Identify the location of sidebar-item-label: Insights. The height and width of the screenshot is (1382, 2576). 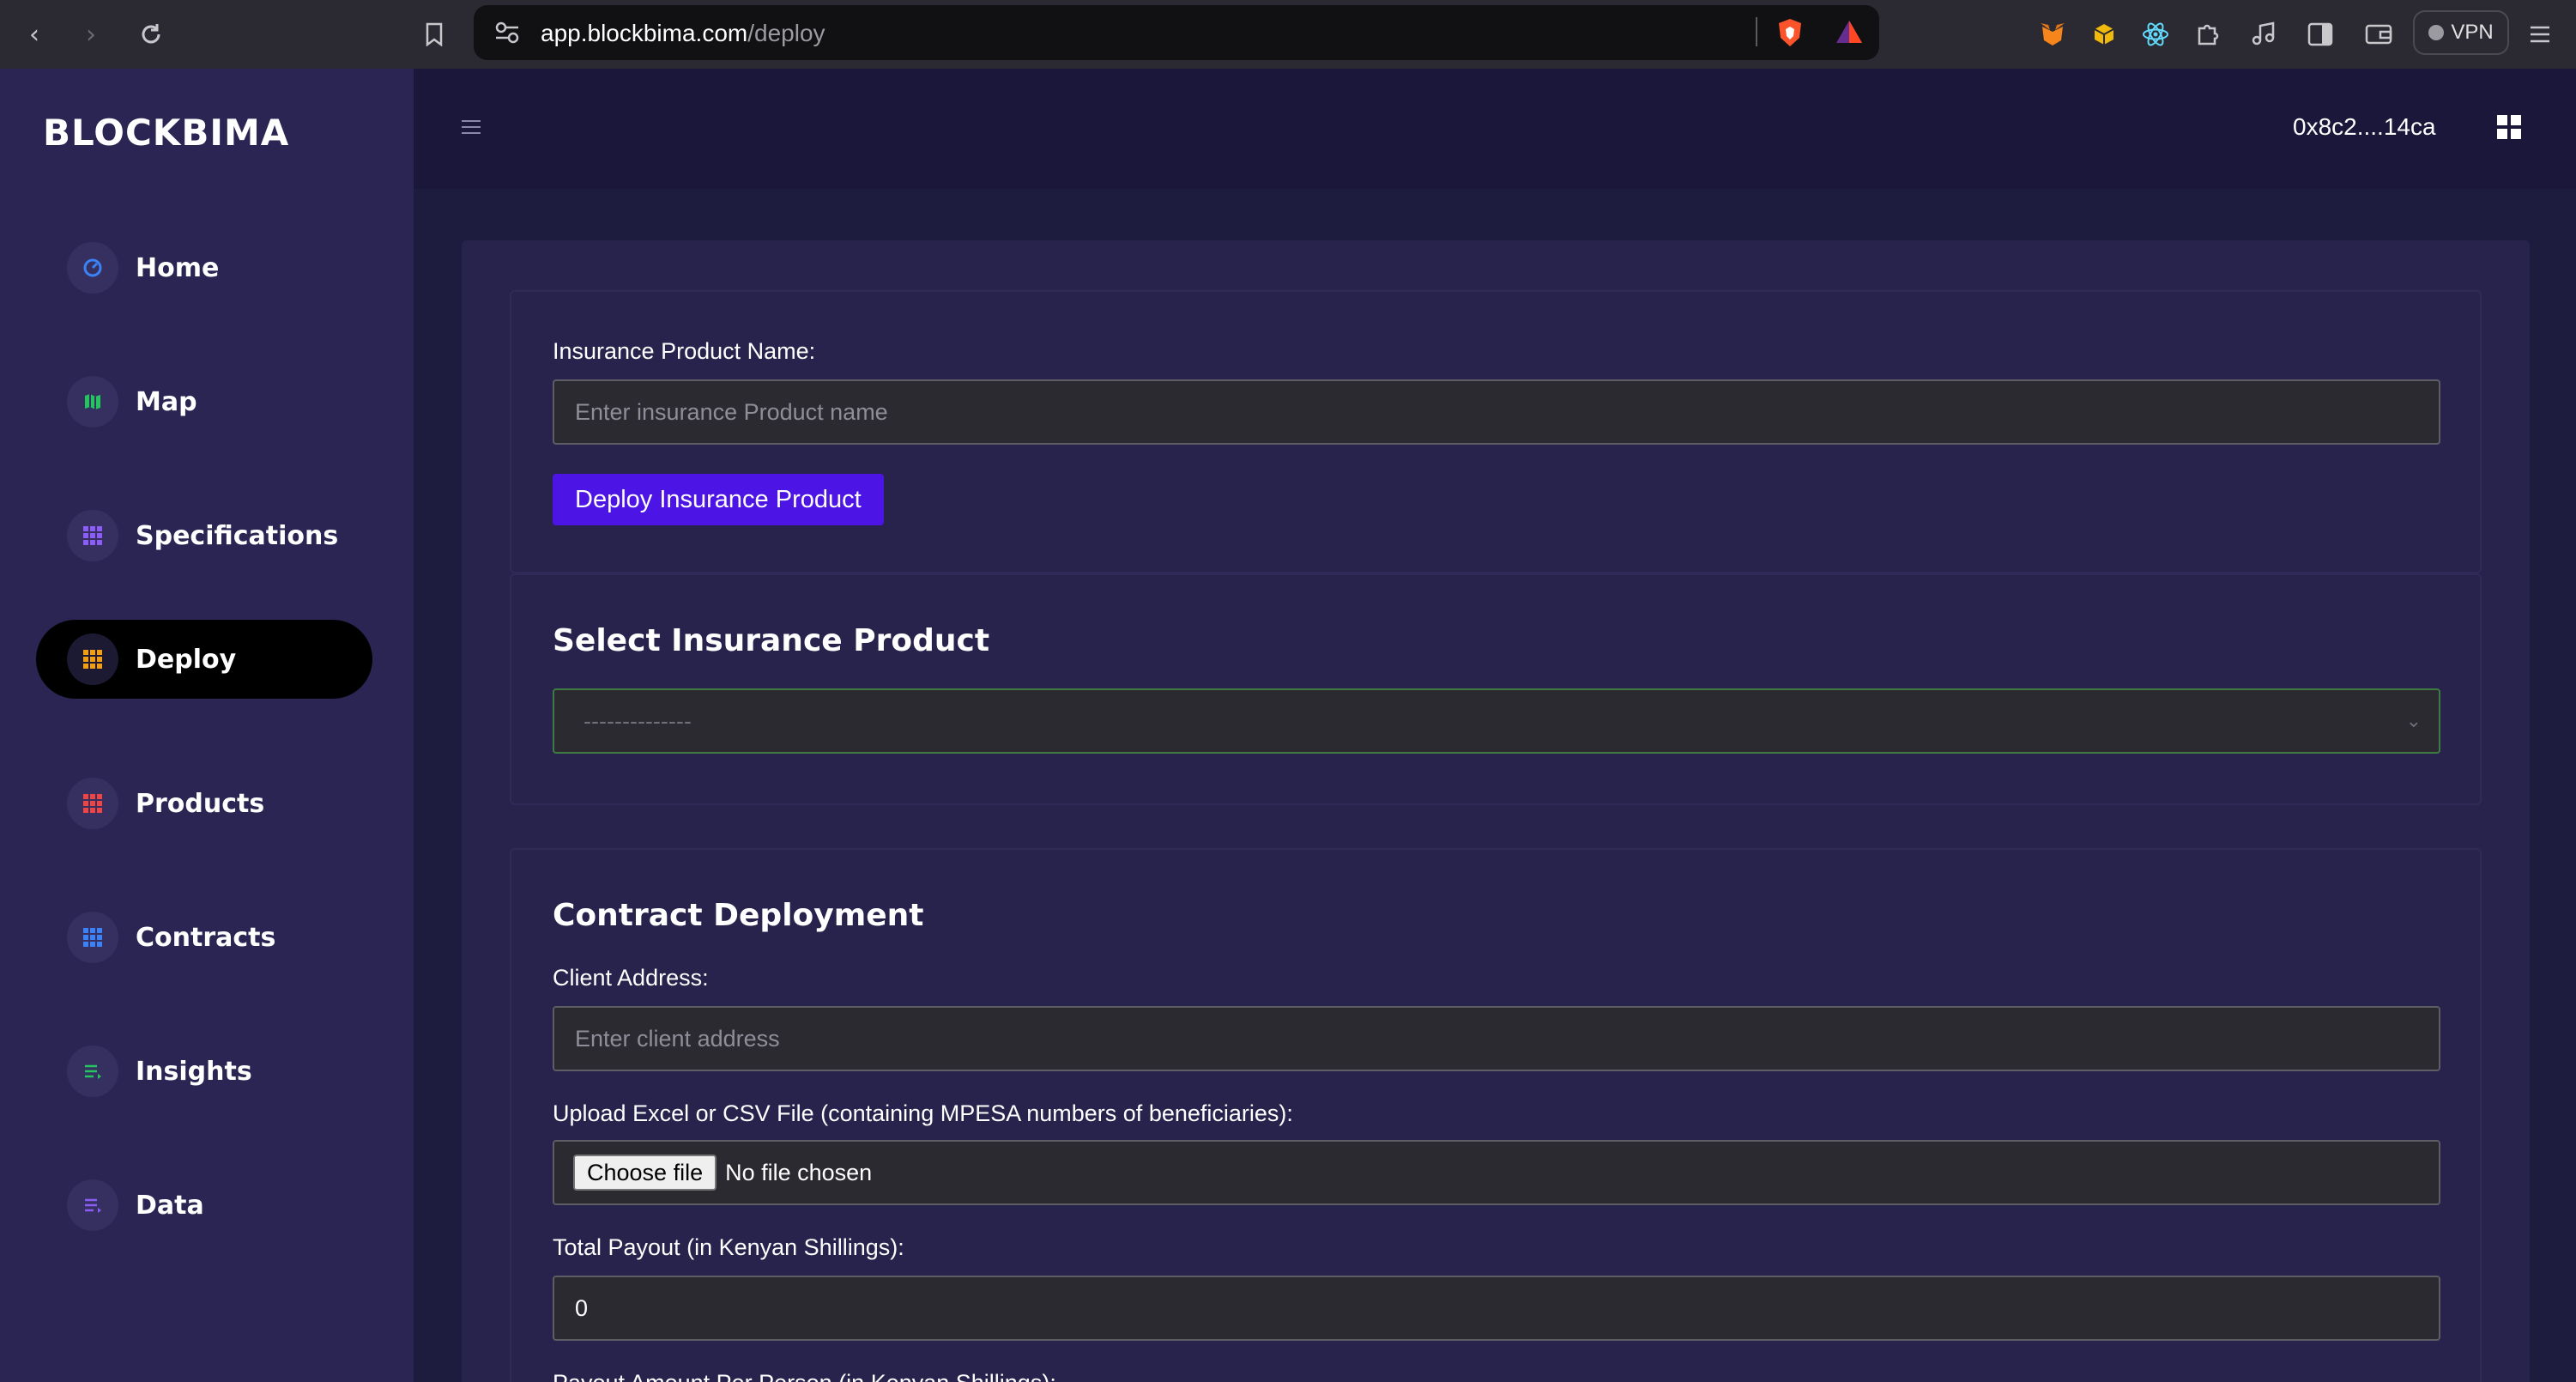
(194, 1071).